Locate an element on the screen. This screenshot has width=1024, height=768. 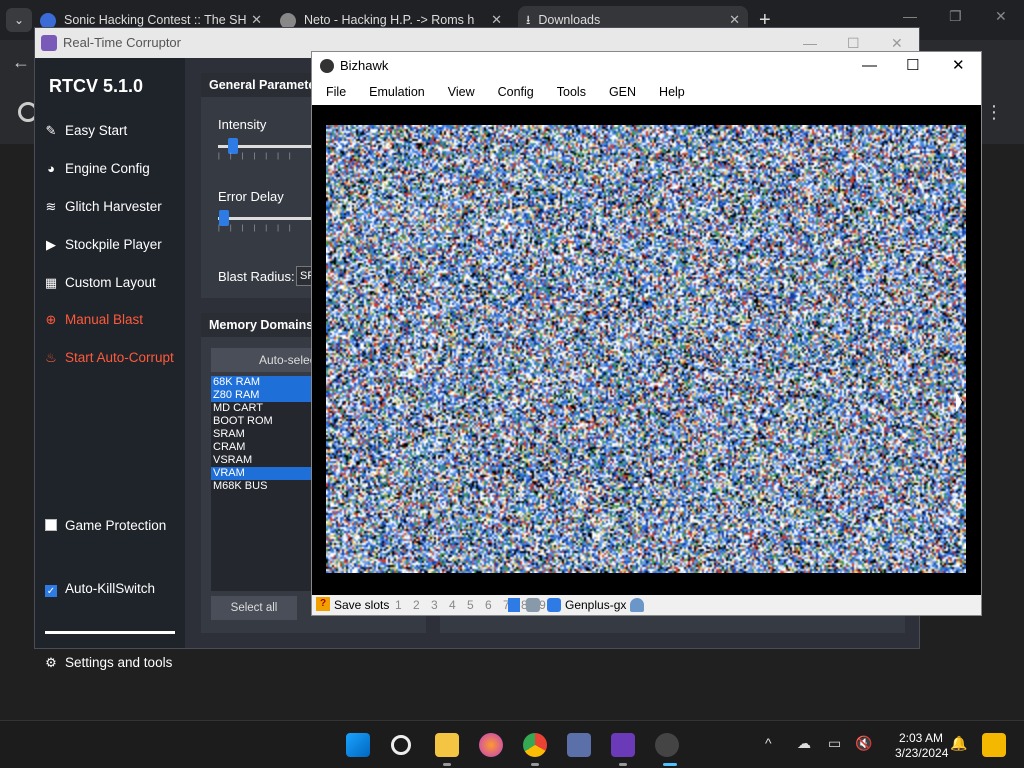
bizhawk-titlebar: Bizhawk — ☐ ✕ is located at coordinates (646, 66).